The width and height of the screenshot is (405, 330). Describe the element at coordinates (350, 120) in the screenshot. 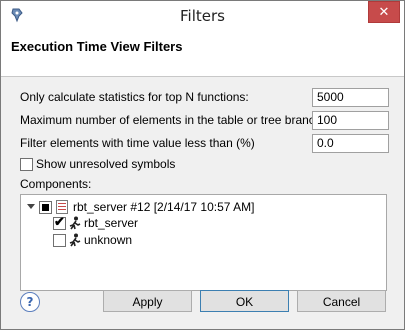

I see `max-elements-input: 100` at that location.